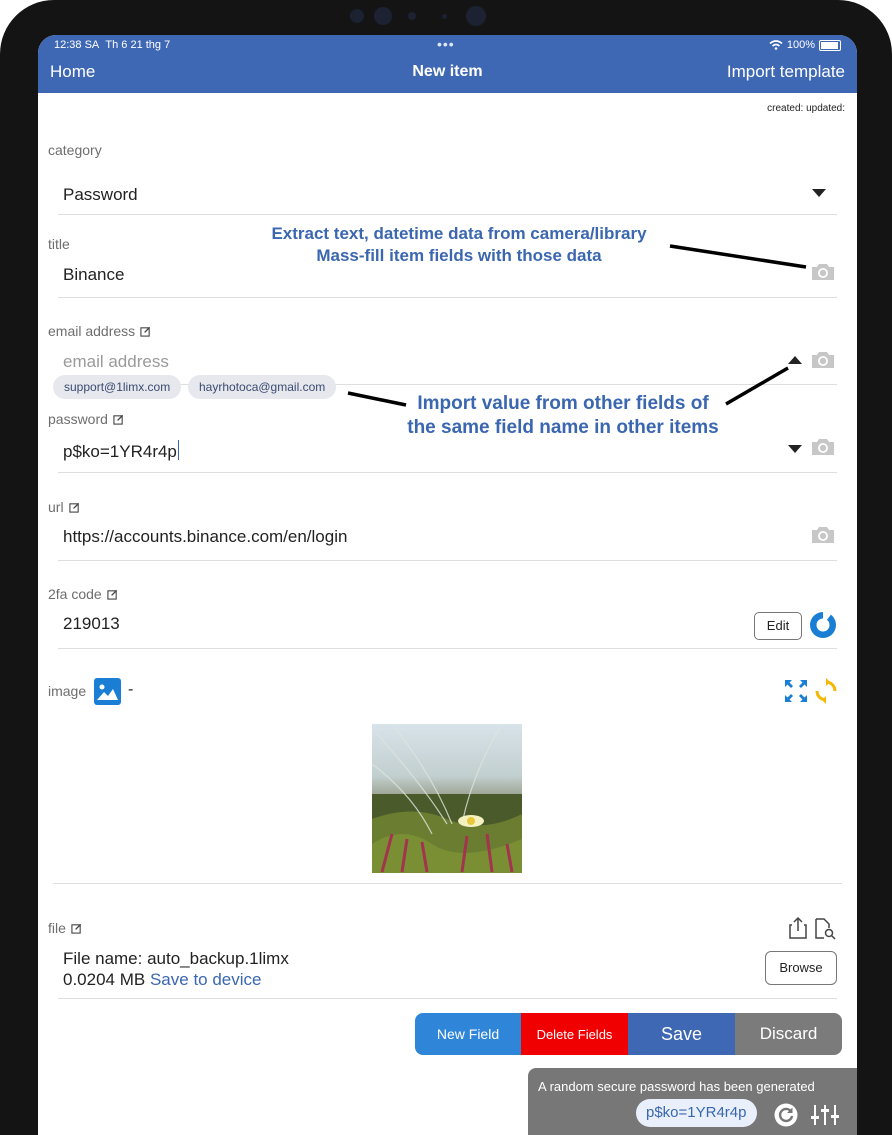  Describe the element at coordinates (819, 193) in the screenshot. I see `category-dropdown-icon` at that location.